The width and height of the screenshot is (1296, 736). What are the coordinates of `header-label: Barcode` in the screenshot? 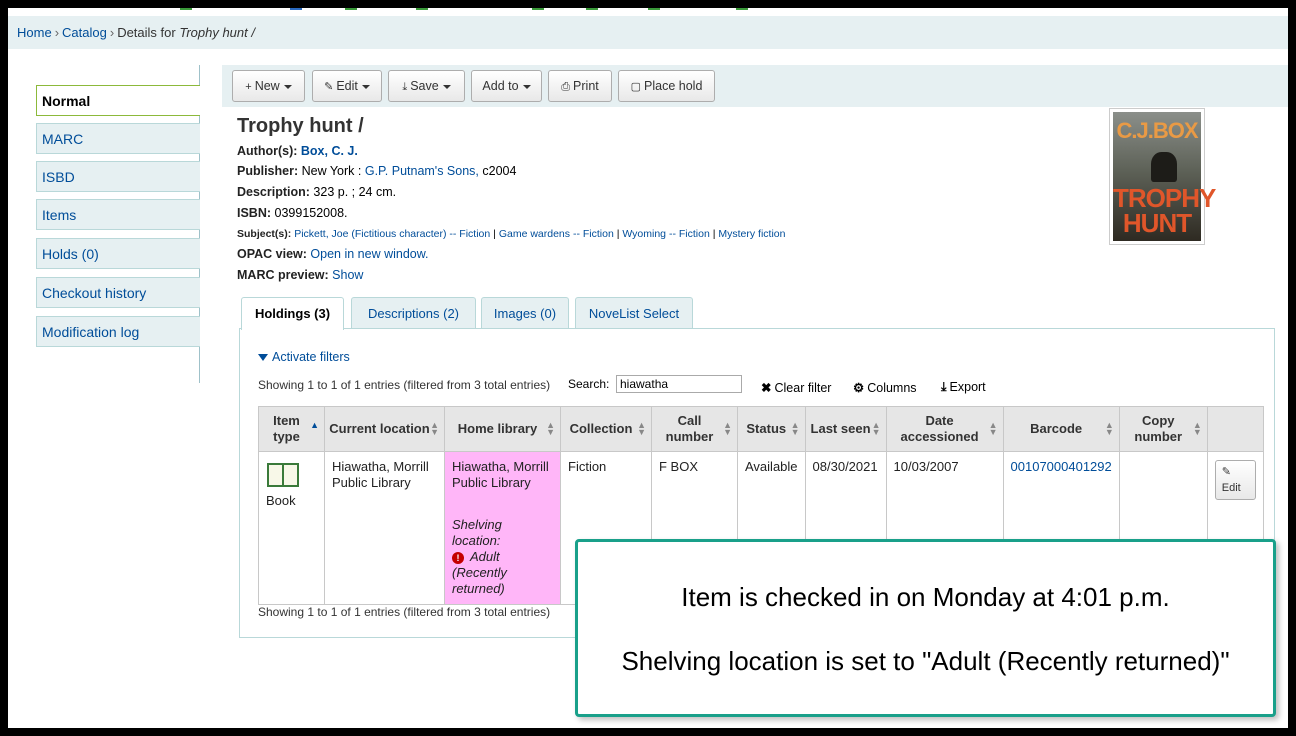 It's located at (1056, 428).